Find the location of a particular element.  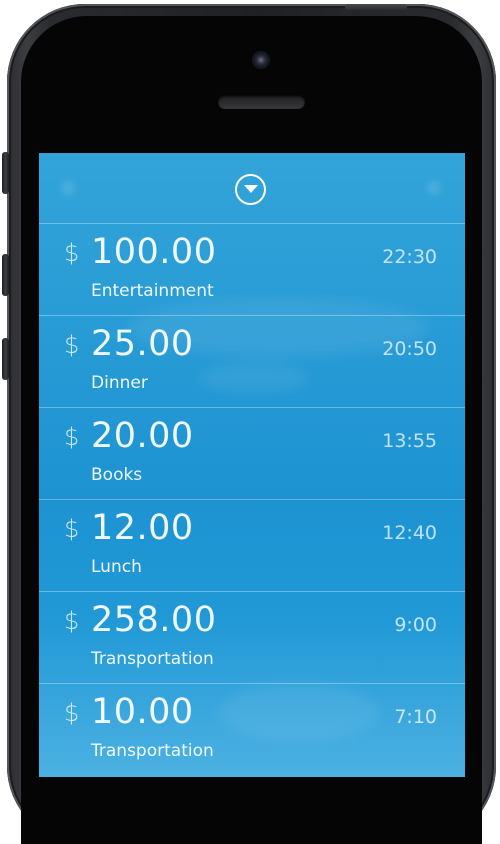

expense-row: $ 12.00 Lunch 12:40 is located at coordinates (252, 545).